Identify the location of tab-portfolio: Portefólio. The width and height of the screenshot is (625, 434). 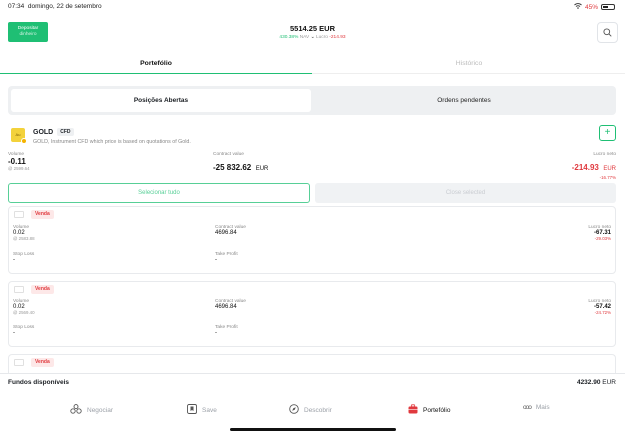
(156, 63).